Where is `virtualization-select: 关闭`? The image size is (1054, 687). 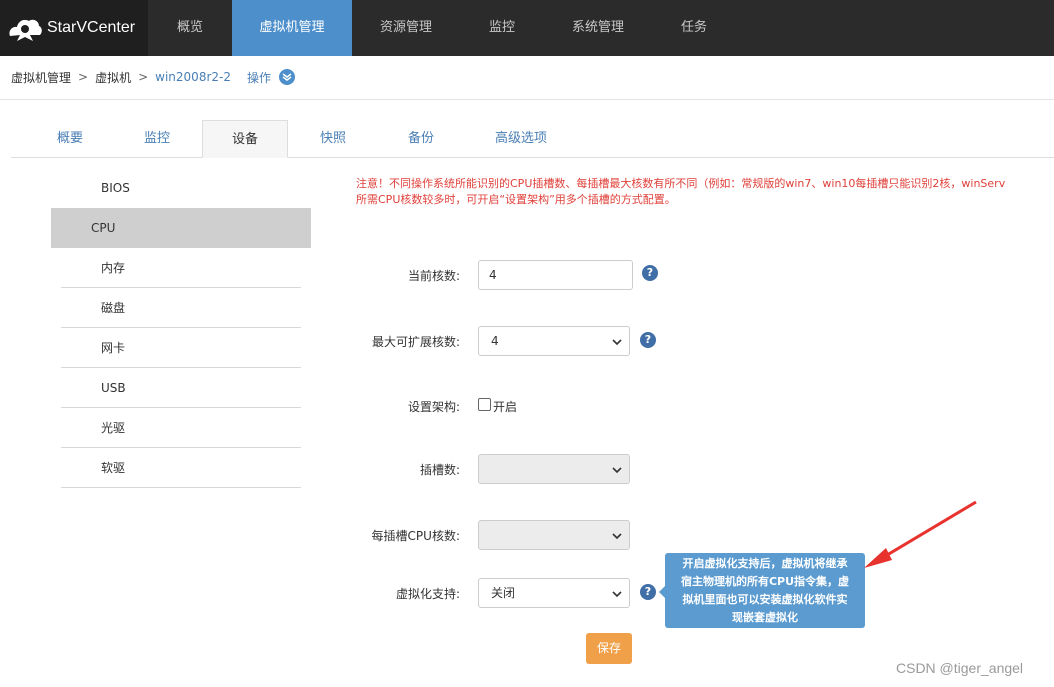
virtualization-select: 关闭 is located at coordinates (554, 593).